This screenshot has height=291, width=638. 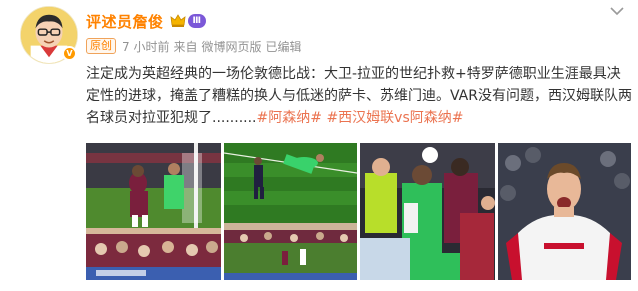 I want to click on photo-4-image, so click(x=564, y=211).